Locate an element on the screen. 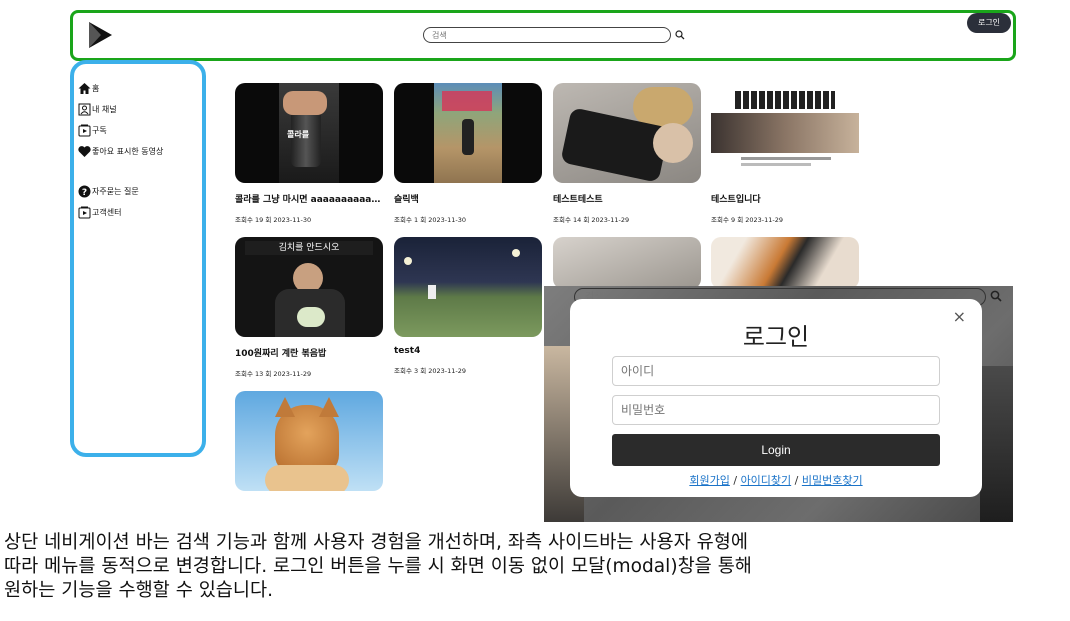 This screenshot has height=621, width=1070. modal-links: 회원가입 / 아이디찾기 / 비밀번호찾기 is located at coordinates (776, 480).